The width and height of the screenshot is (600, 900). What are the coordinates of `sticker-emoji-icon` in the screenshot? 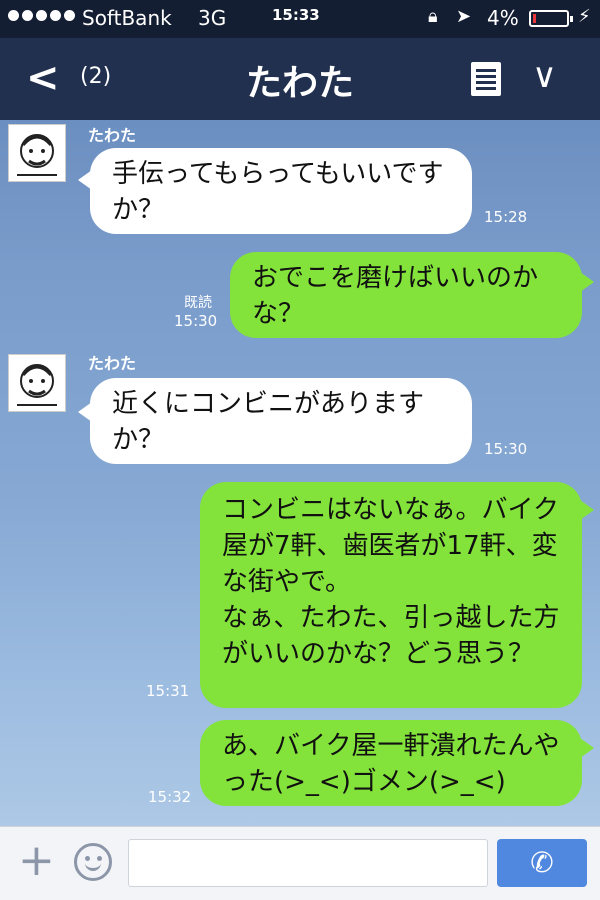 It's located at (93, 862).